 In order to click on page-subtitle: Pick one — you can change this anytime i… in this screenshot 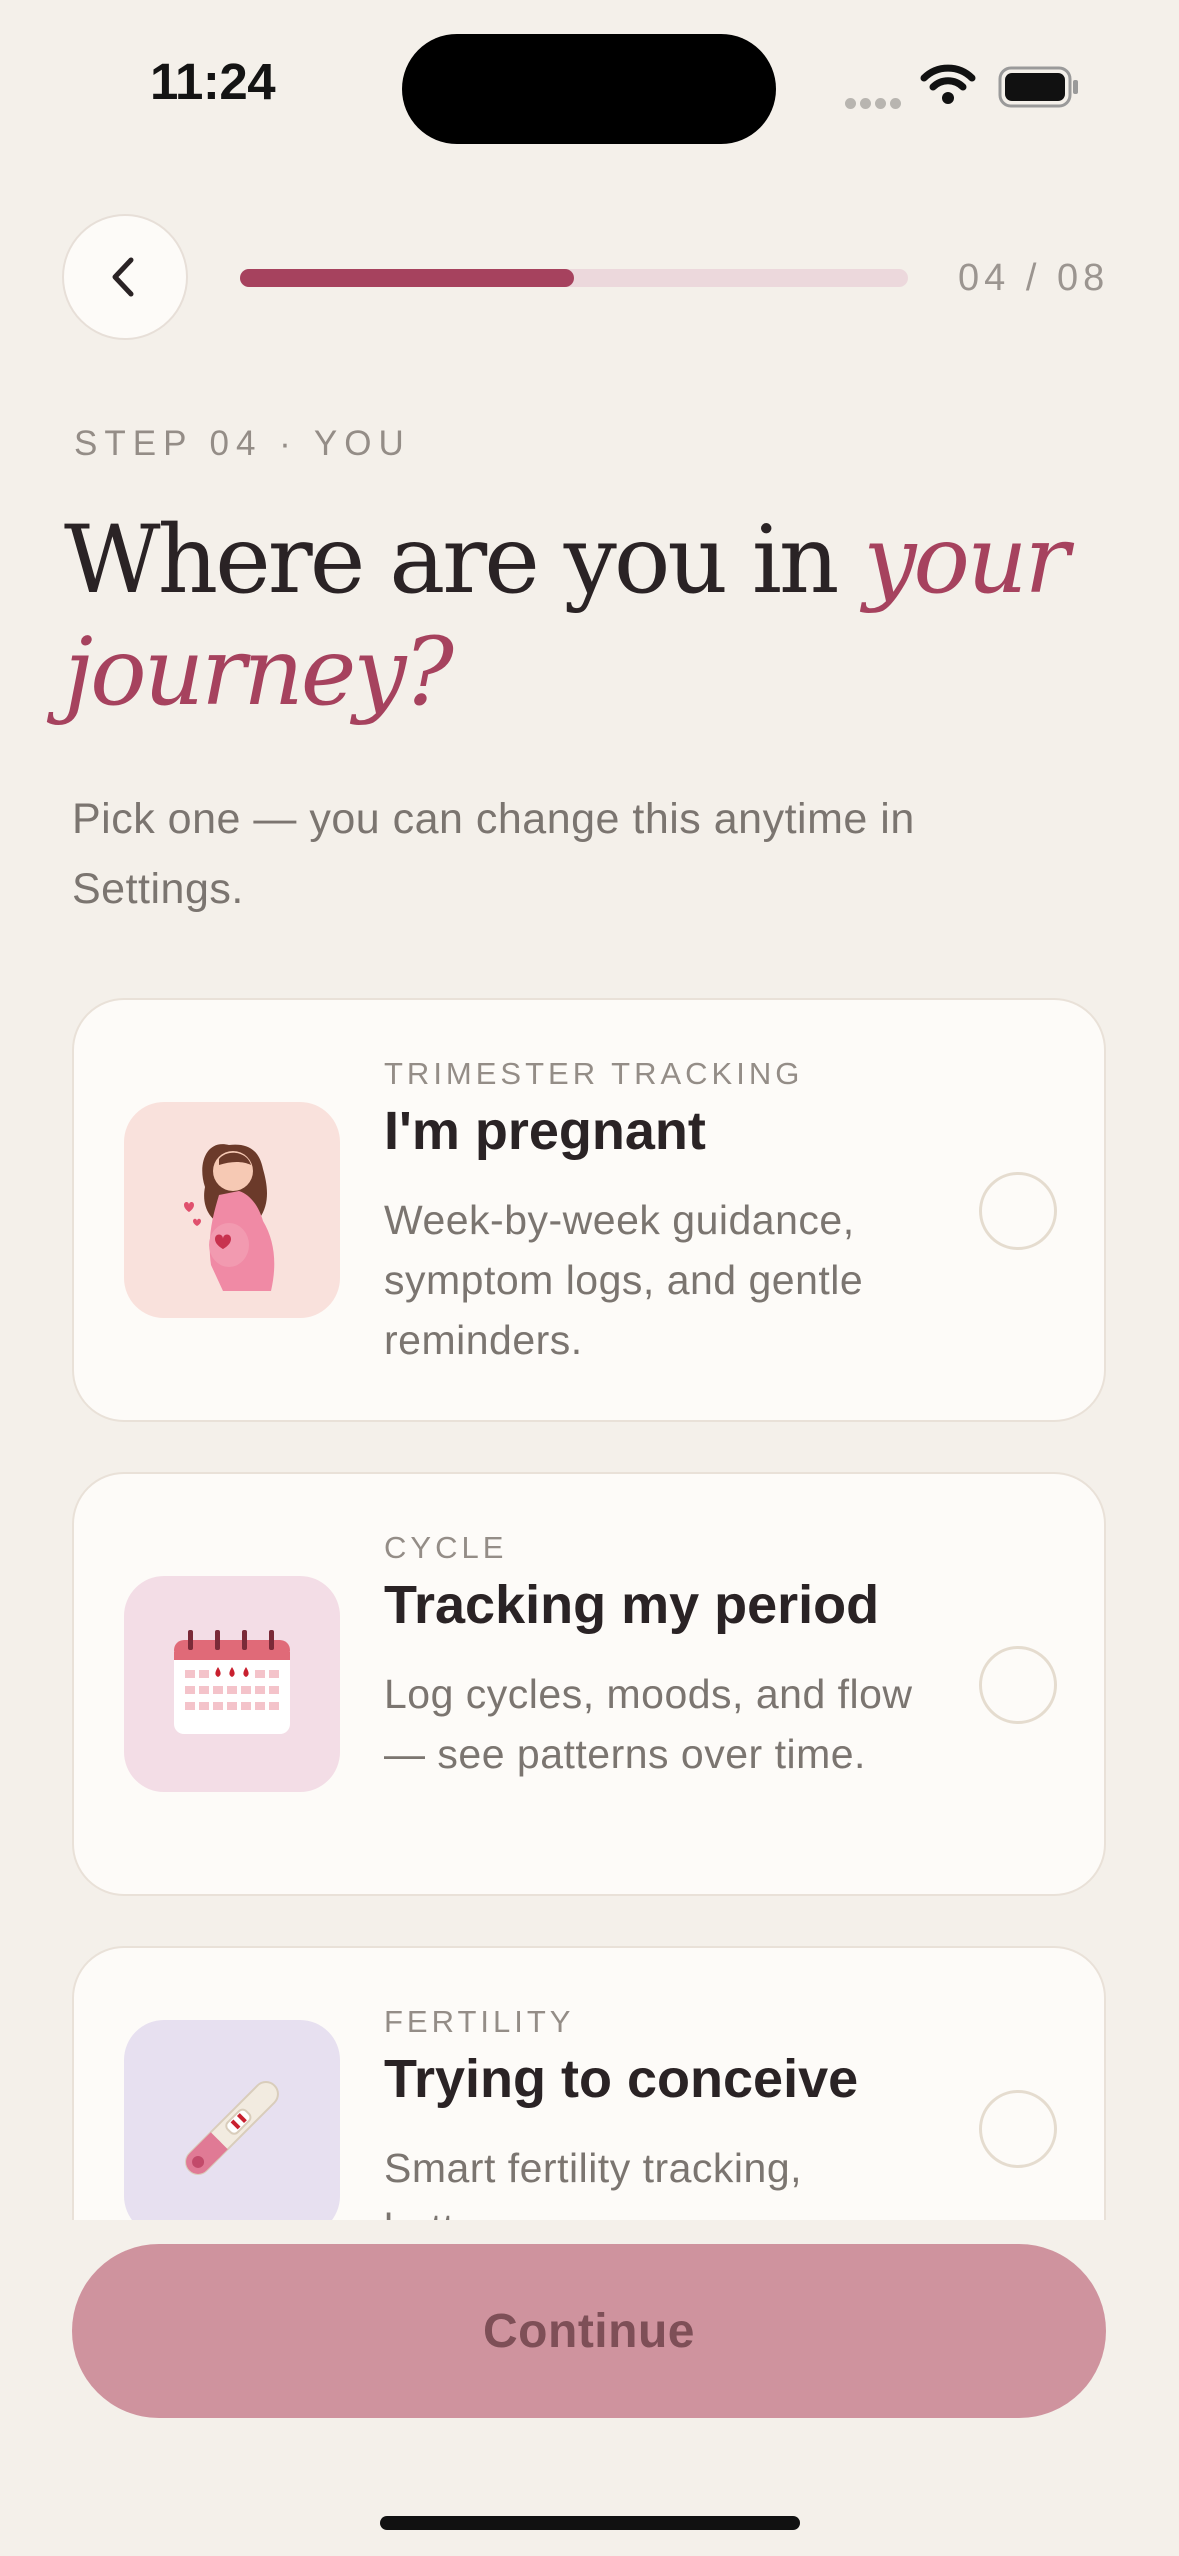, I will do `click(493, 854)`.